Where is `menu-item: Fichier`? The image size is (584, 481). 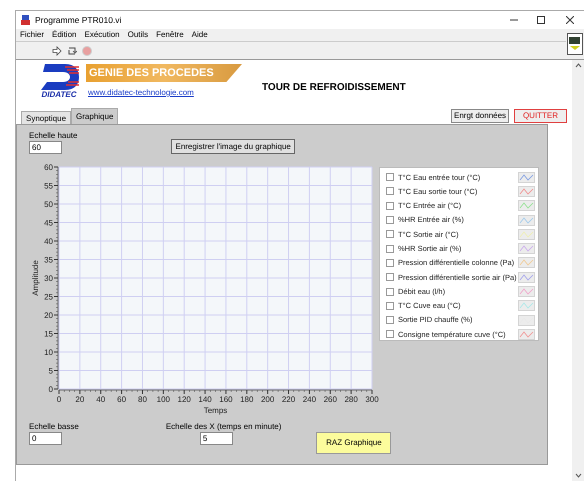
menu-item: Fichier is located at coordinates (32, 35).